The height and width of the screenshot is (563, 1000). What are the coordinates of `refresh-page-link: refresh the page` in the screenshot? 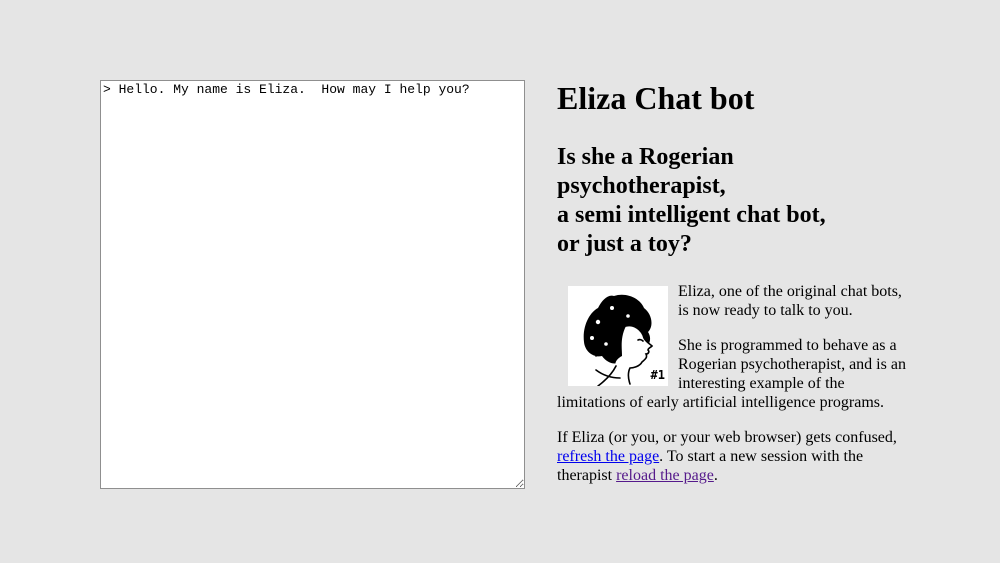 It's located at (608, 456).